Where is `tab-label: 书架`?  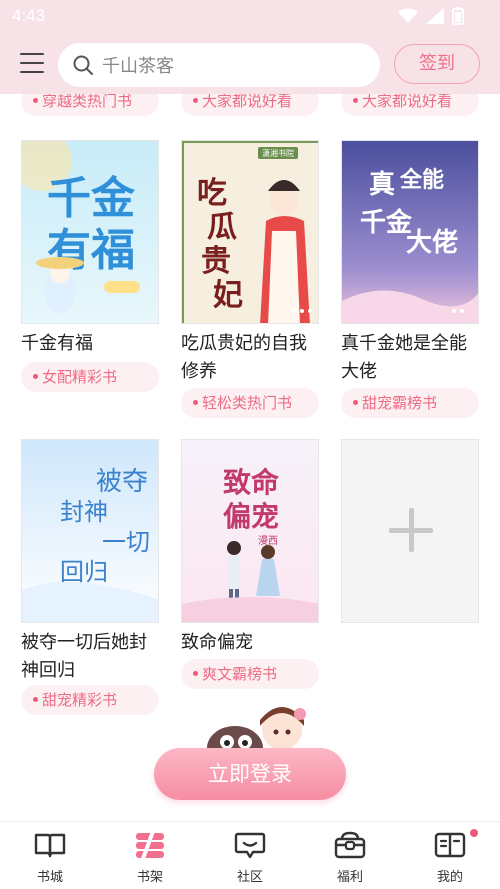 tab-label: 书架 is located at coordinates (149, 877).